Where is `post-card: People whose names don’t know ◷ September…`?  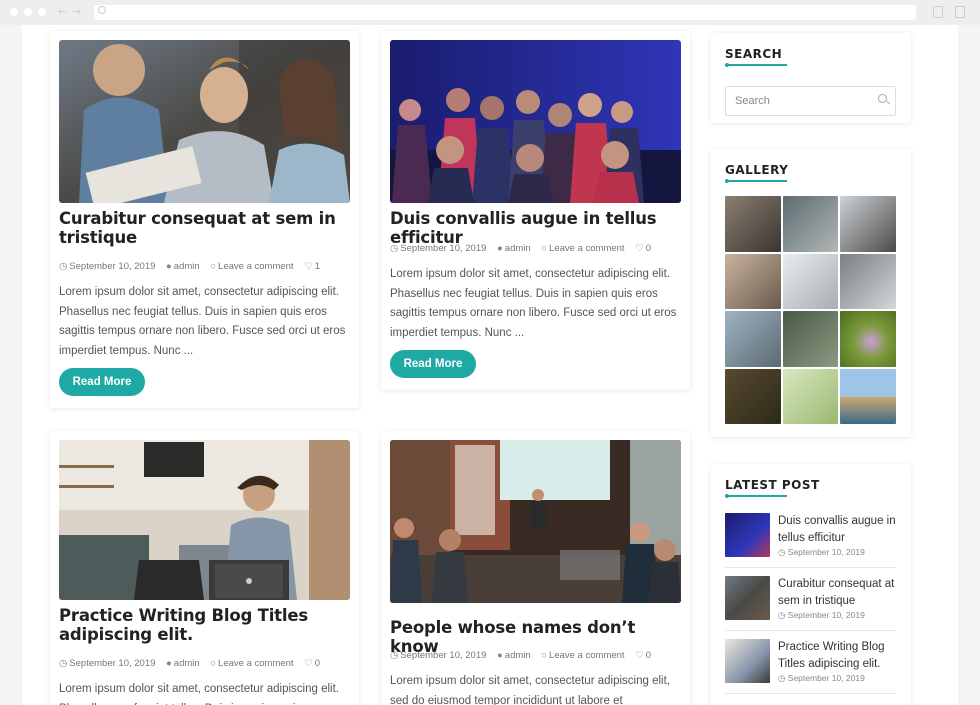
post-card: People whose names don’t know ◷ September… is located at coordinates (535, 568).